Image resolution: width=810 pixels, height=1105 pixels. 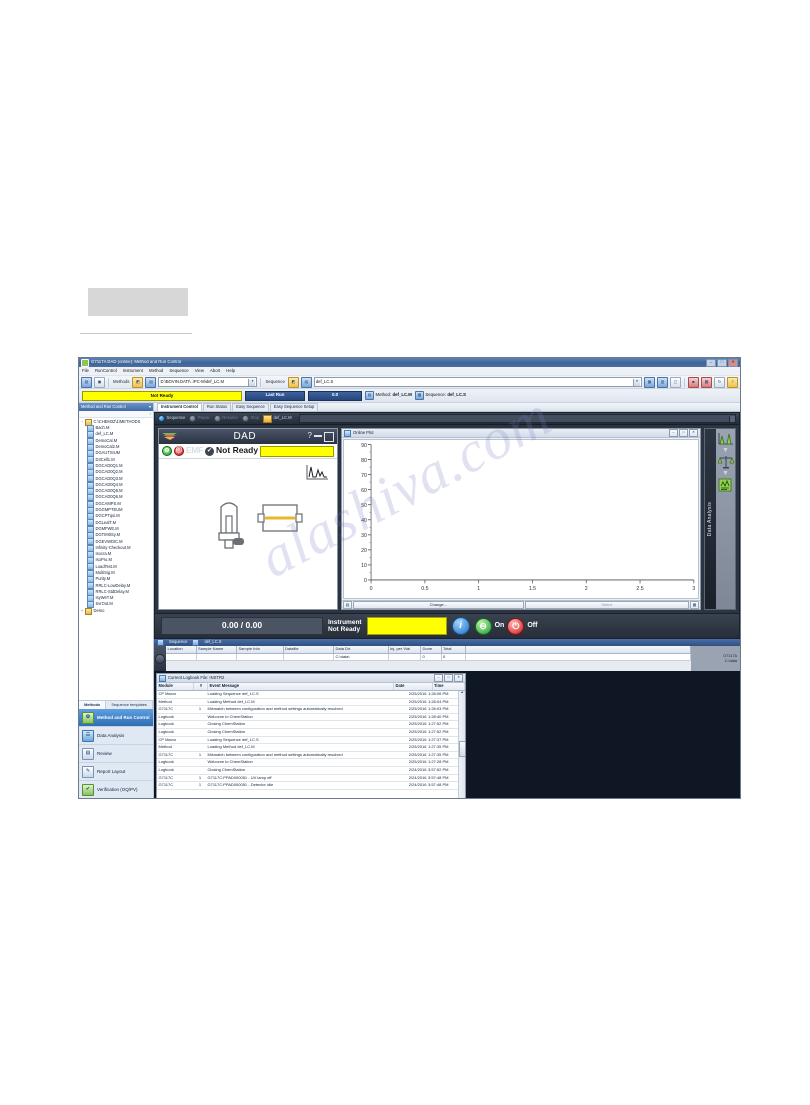 What do you see at coordinates (116, 754) in the screenshot?
I see `nav-item-2: ▤ Review` at bounding box center [116, 754].